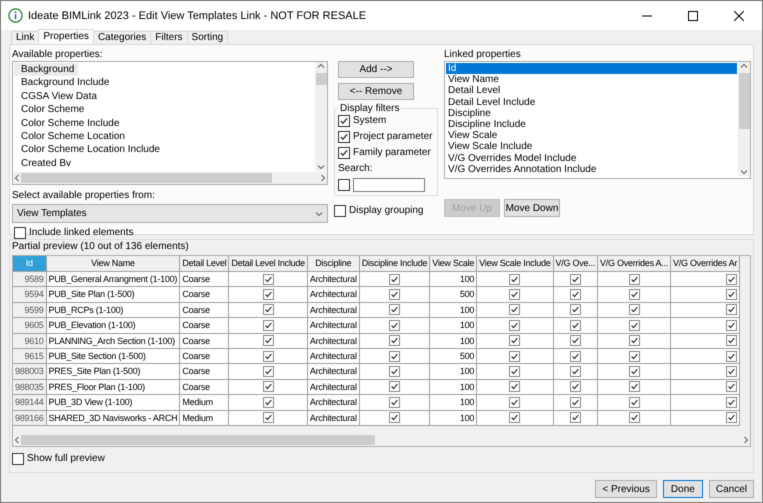 The width and height of the screenshot is (763, 503). I want to click on add-button: Add -->, so click(376, 69).